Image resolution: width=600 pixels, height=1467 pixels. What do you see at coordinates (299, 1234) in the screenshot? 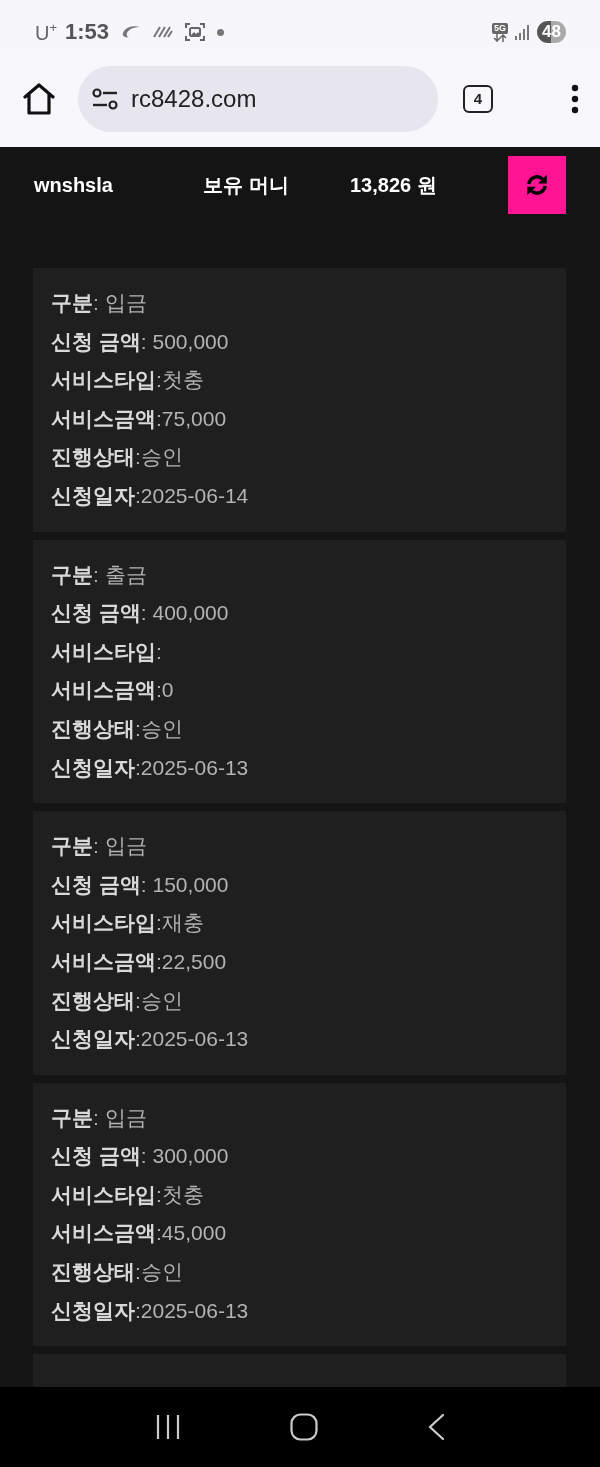
I see `record-field: 서비스금액:45,000` at bounding box center [299, 1234].